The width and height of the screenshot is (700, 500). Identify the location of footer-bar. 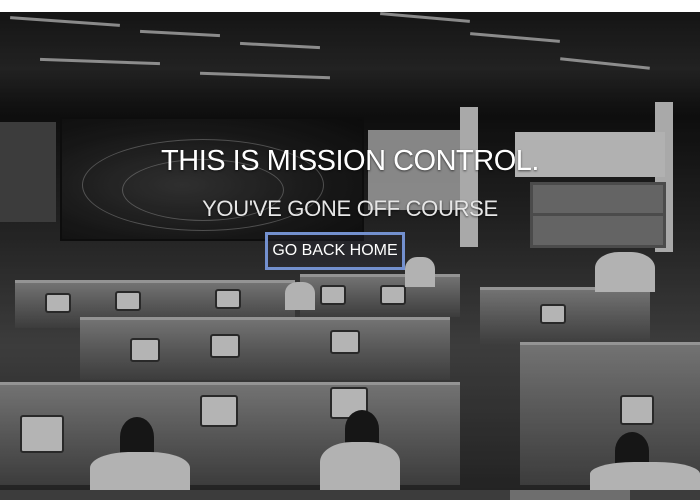
(350, 495).